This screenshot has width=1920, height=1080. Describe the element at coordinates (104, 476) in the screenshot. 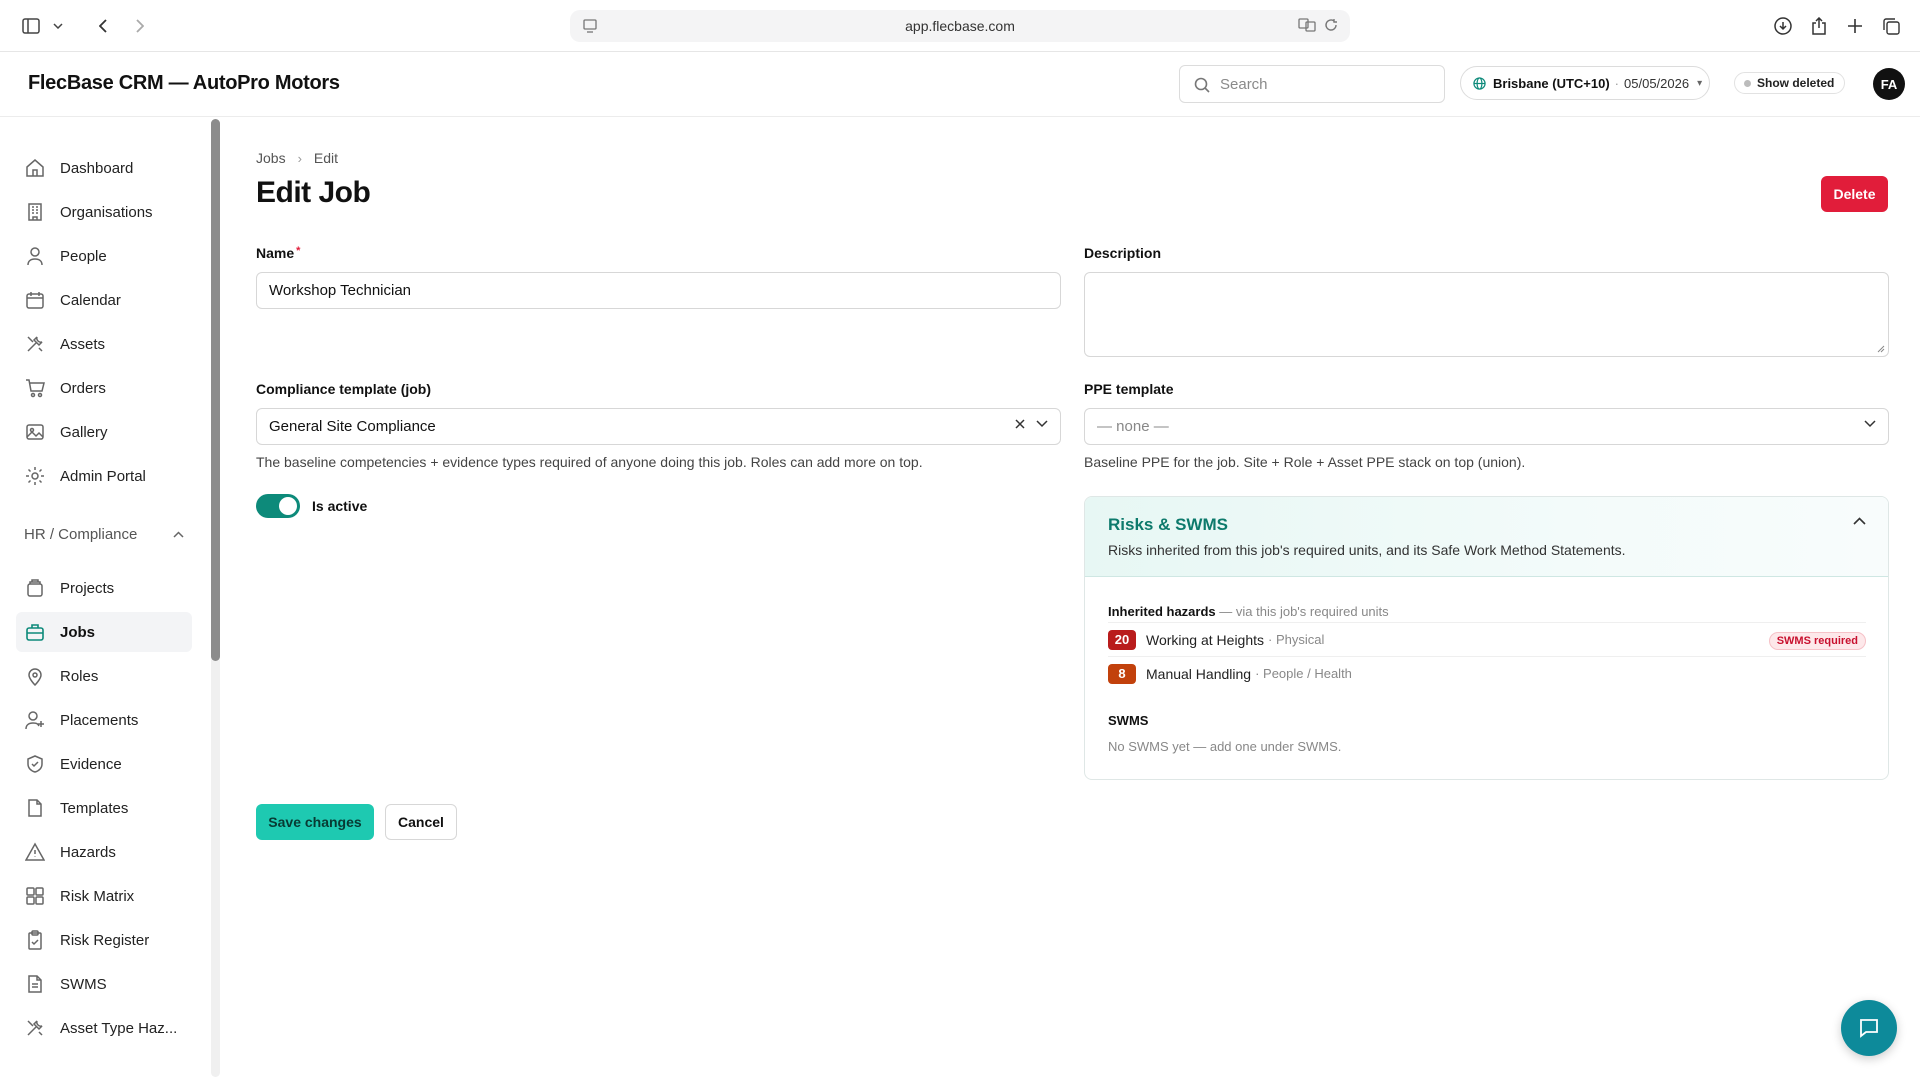

I see `sidebar-item-admin-portal: Admin Portal` at that location.